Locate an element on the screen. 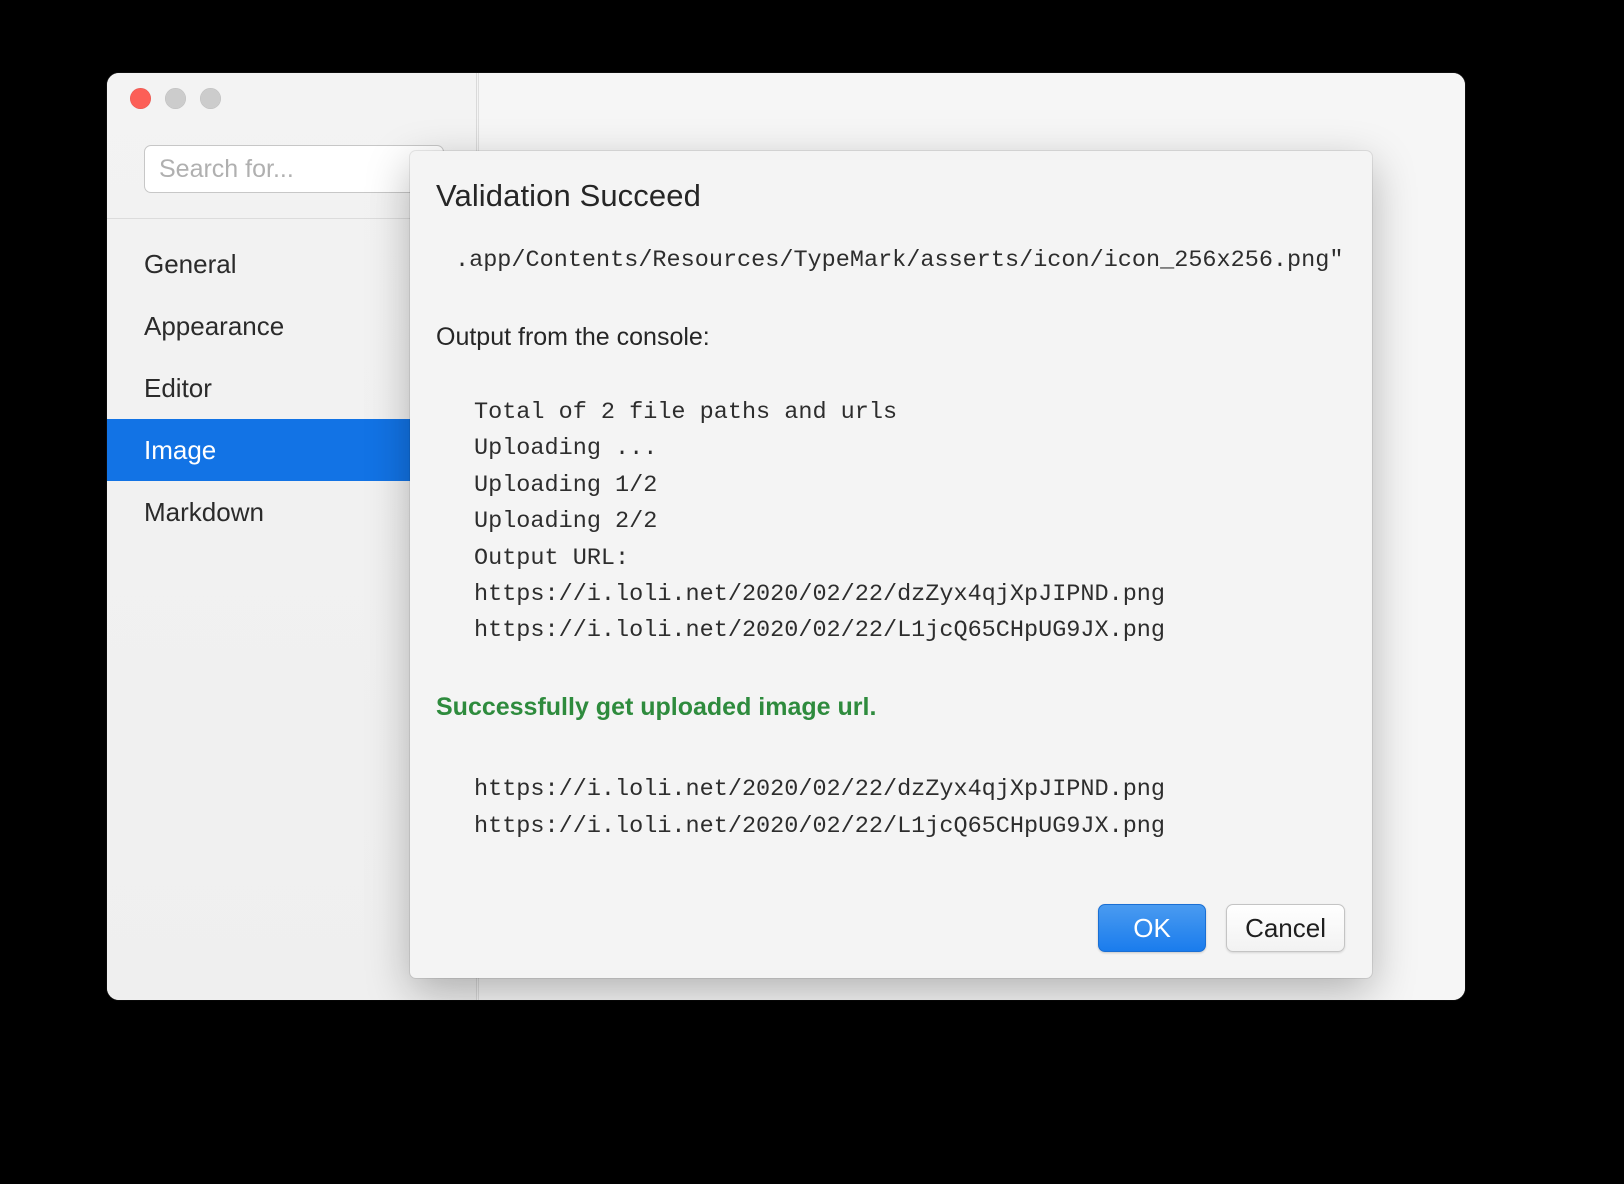 This screenshot has width=1624, height=1184. console-output-label: Output from the console: is located at coordinates (573, 337).